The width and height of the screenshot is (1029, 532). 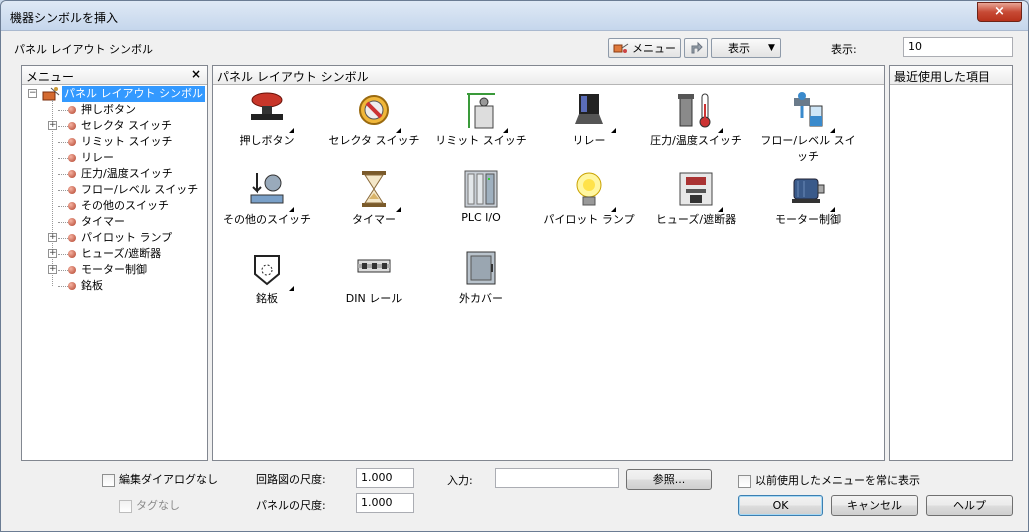 What do you see at coordinates (481, 125) in the screenshot?
I see `symbol-item: リミット スイッチ` at bounding box center [481, 125].